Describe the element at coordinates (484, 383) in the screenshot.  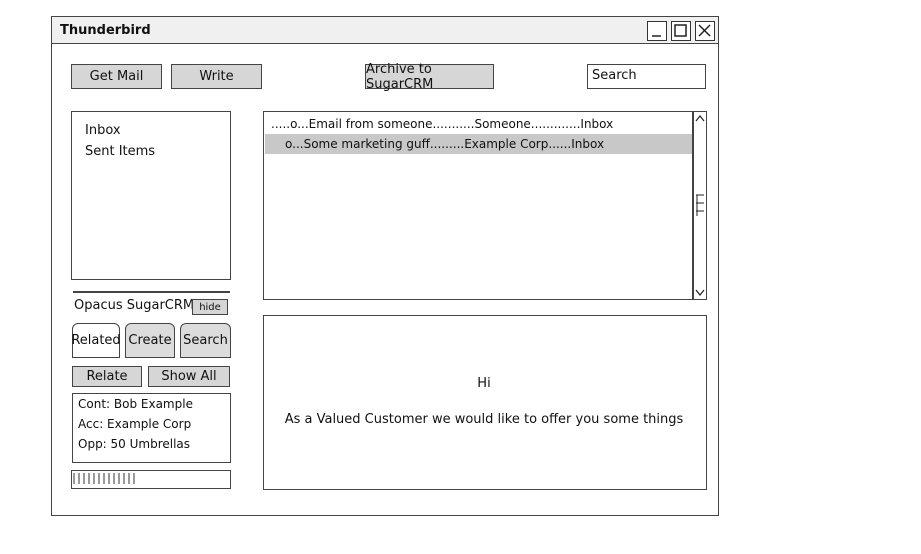
I see `preview-greeting: Hi` at that location.